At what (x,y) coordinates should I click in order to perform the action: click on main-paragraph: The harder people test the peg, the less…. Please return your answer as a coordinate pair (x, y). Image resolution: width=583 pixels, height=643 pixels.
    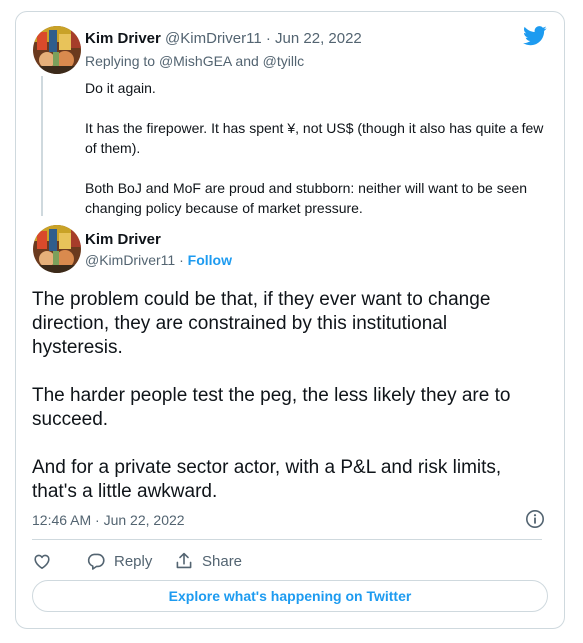
    Looking at the image, I should click on (271, 407).